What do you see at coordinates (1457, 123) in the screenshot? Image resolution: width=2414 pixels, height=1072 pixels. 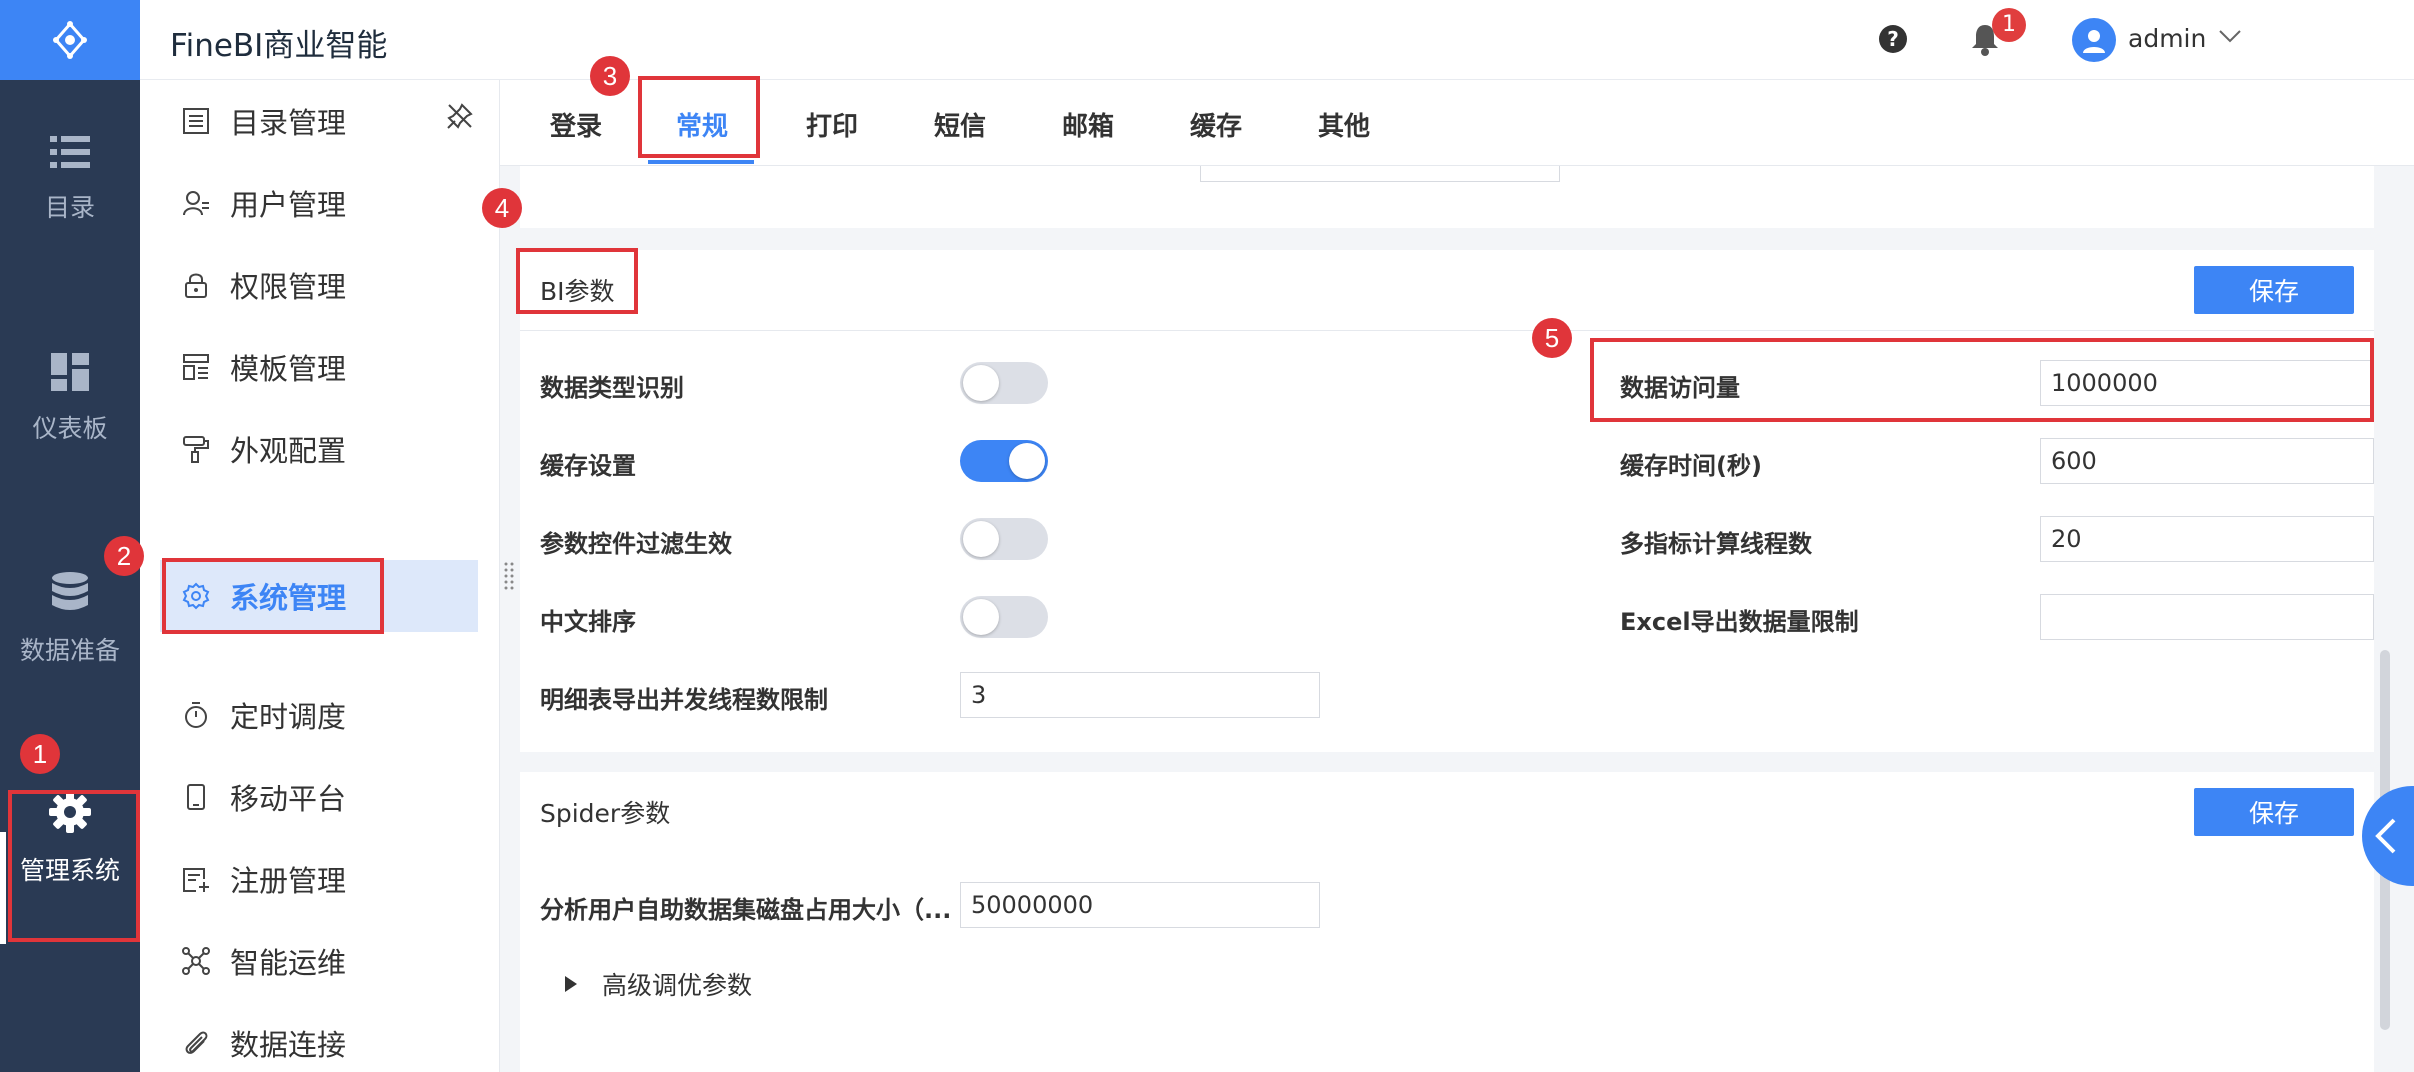 I see `settings-tabs: 登录 常规 打印 短信 邮箱 缓存 其他` at bounding box center [1457, 123].